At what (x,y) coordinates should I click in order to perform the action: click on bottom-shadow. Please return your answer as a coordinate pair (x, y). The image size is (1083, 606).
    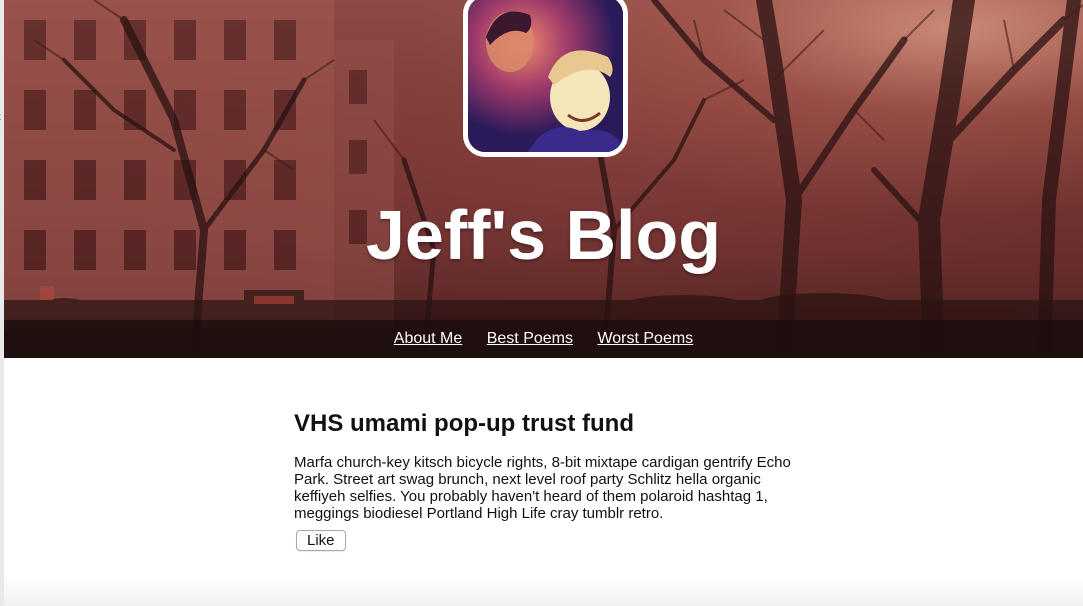
    Looking at the image, I should click on (543, 591).